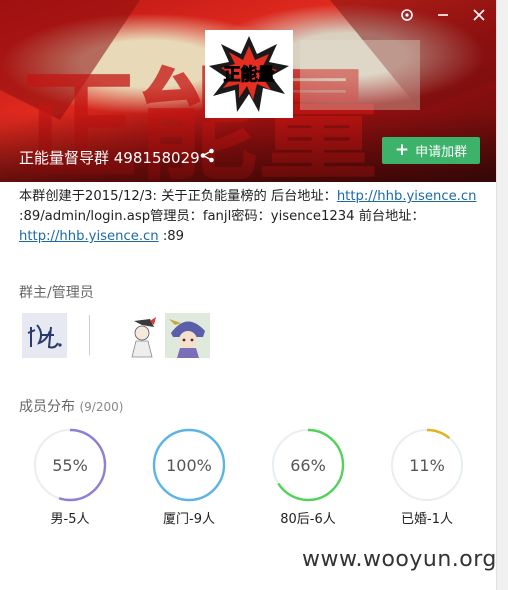  What do you see at coordinates (207, 157) in the screenshot?
I see `share-icon` at bounding box center [207, 157].